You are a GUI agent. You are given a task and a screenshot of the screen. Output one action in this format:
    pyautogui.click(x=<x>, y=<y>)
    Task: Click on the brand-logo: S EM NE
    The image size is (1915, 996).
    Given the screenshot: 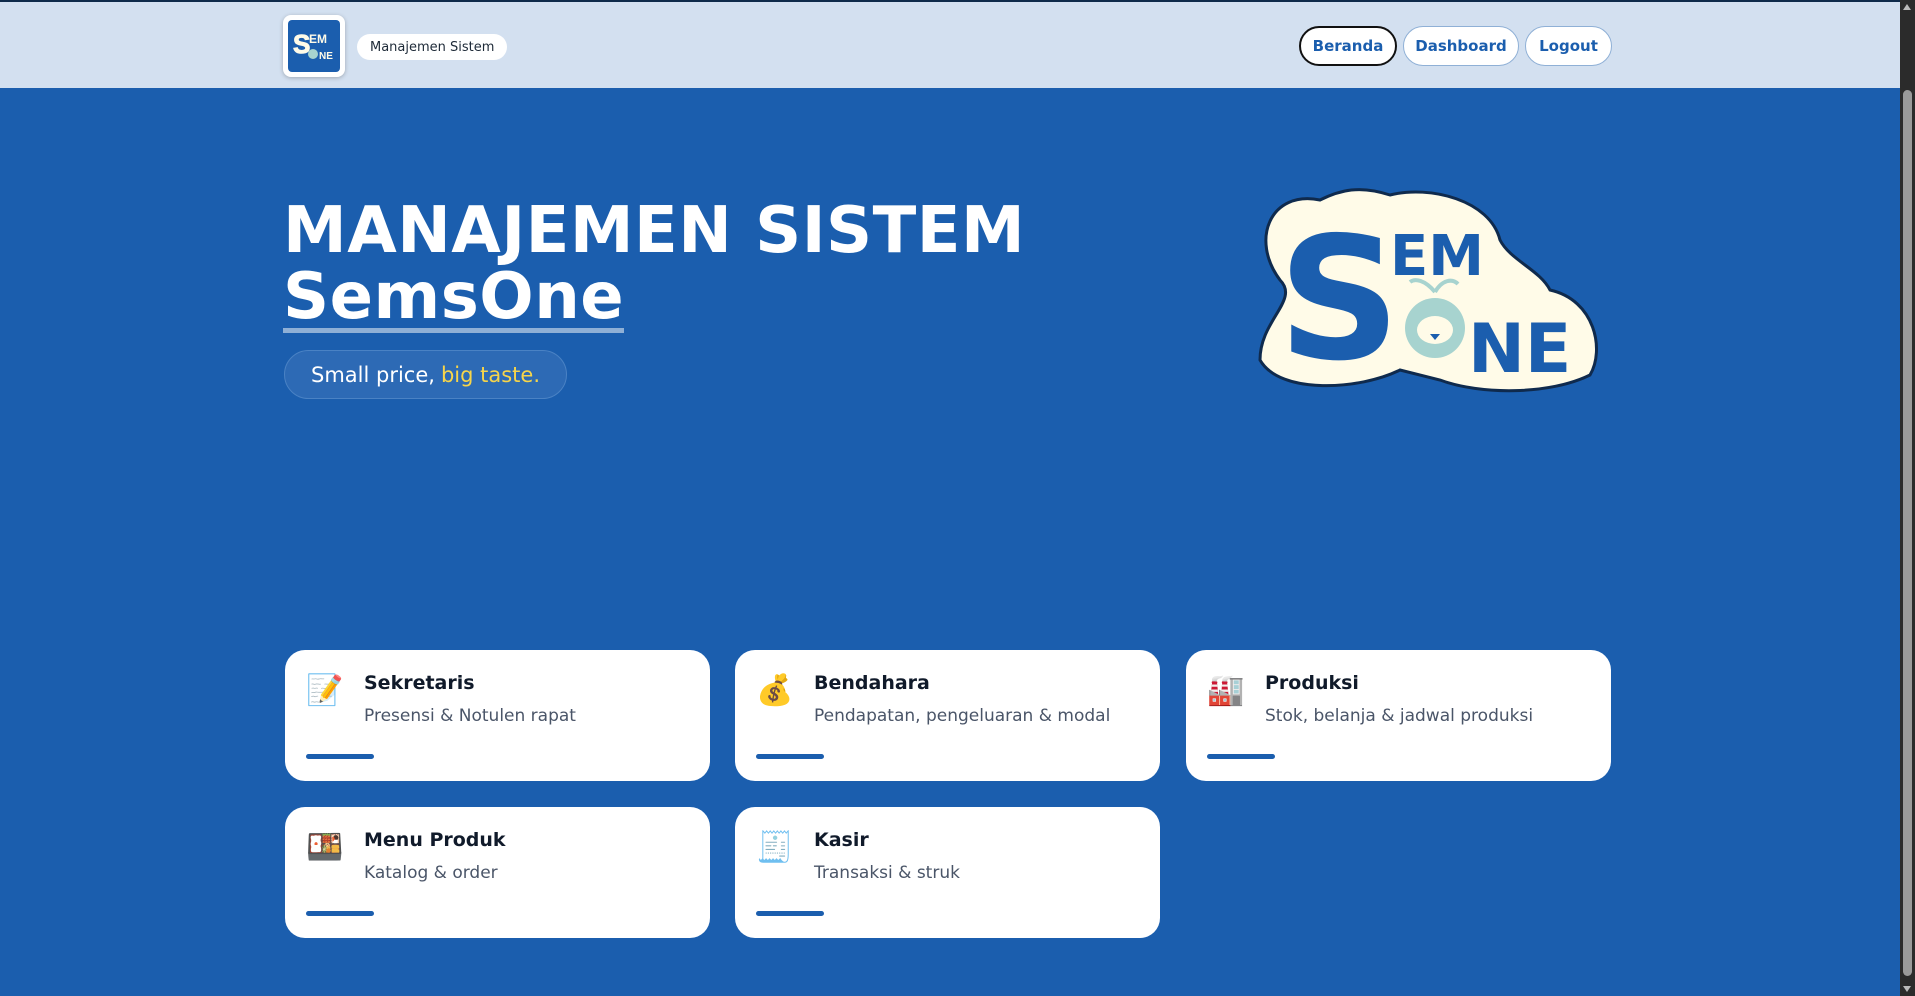 What is the action you would take?
    pyautogui.click(x=314, y=46)
    